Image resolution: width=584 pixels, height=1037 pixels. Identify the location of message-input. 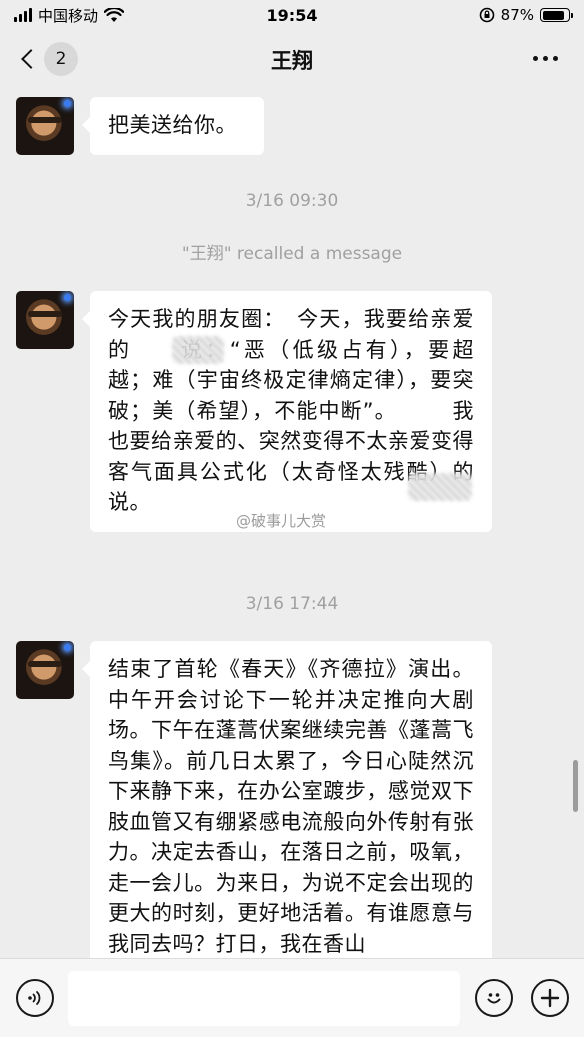
(264, 998).